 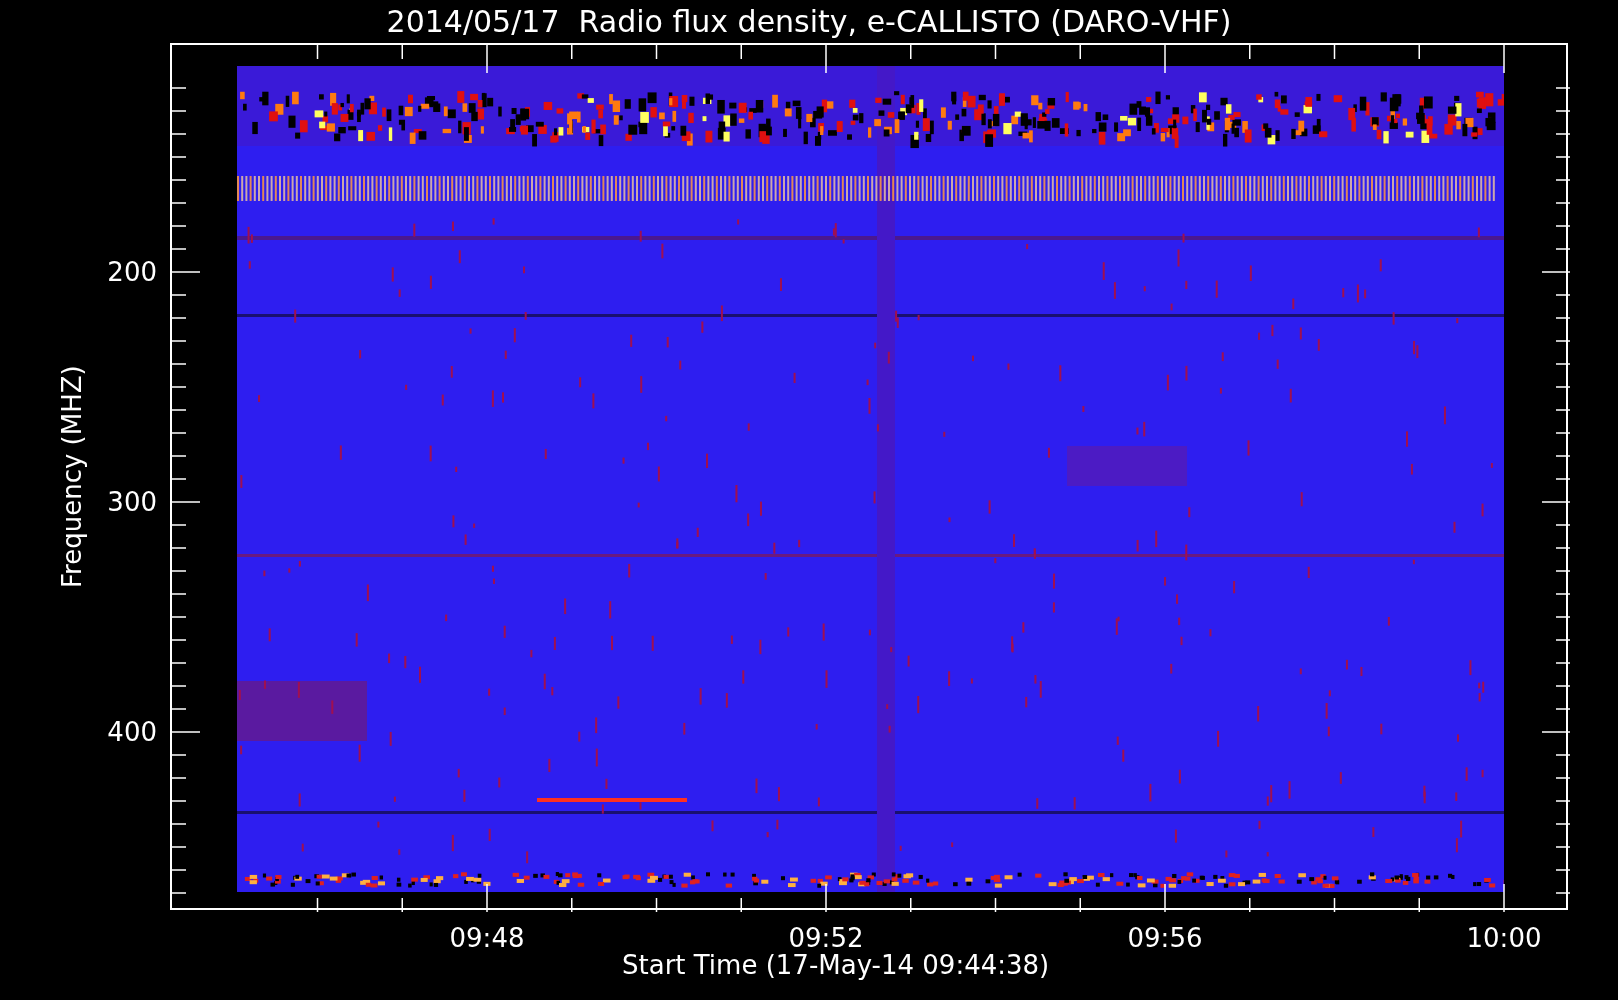 What do you see at coordinates (131, 732) in the screenshot?
I see `y-tick-label: 400` at bounding box center [131, 732].